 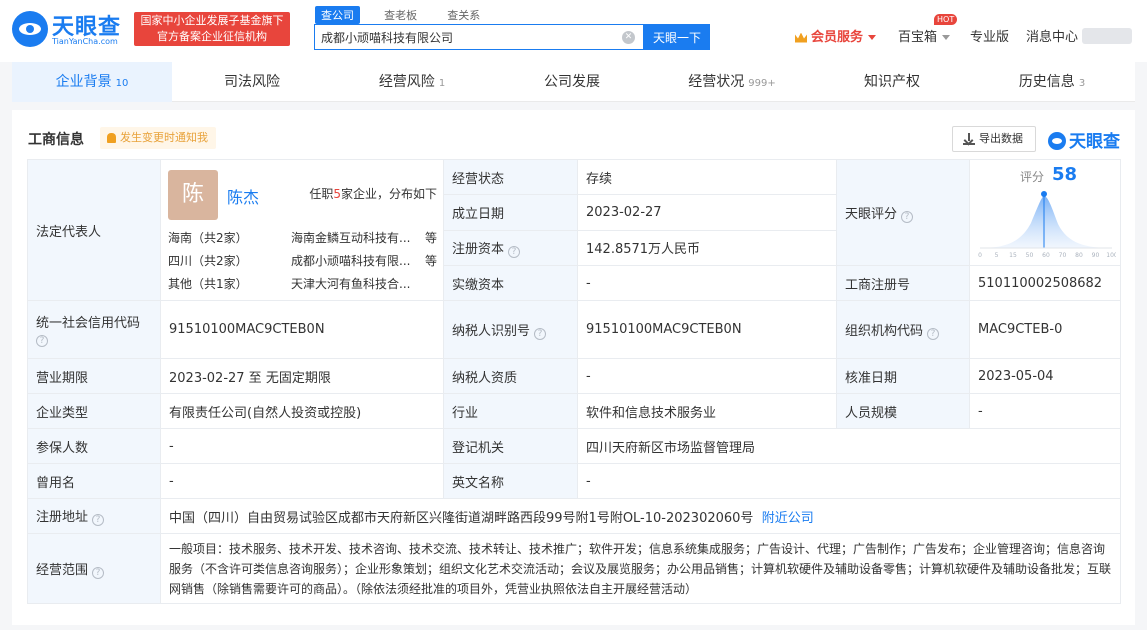 I want to click on scope-label-cell: 经营范围?, so click(x=94, y=568).